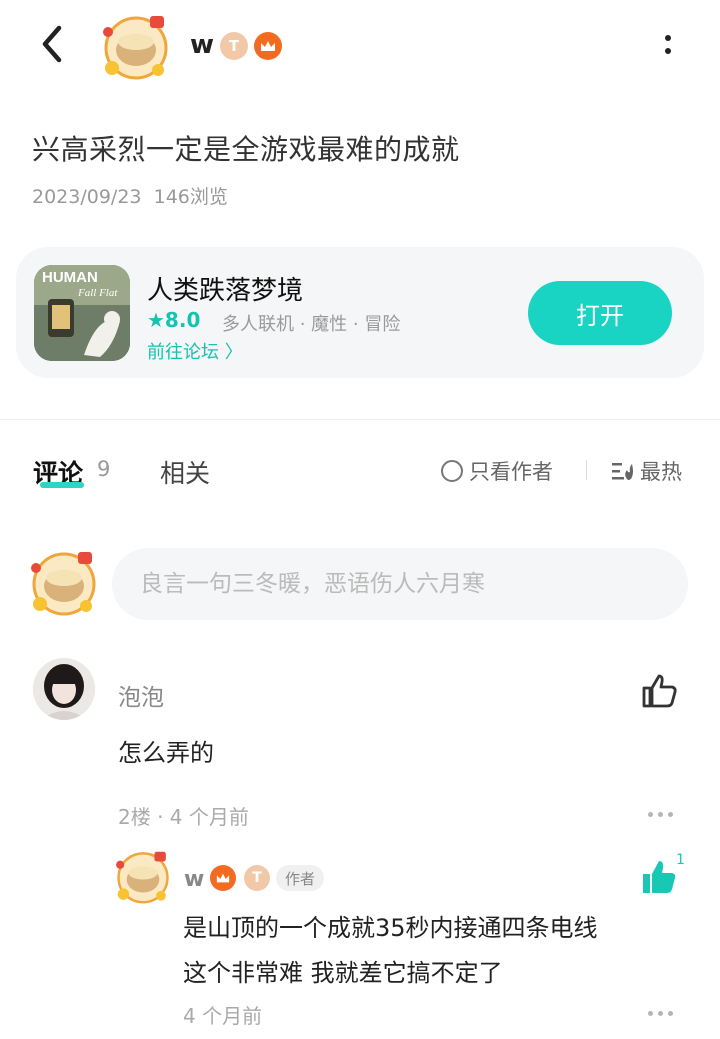 The image size is (720, 1039). What do you see at coordinates (680, 860) in the screenshot?
I see `reply-like-count: 1` at bounding box center [680, 860].